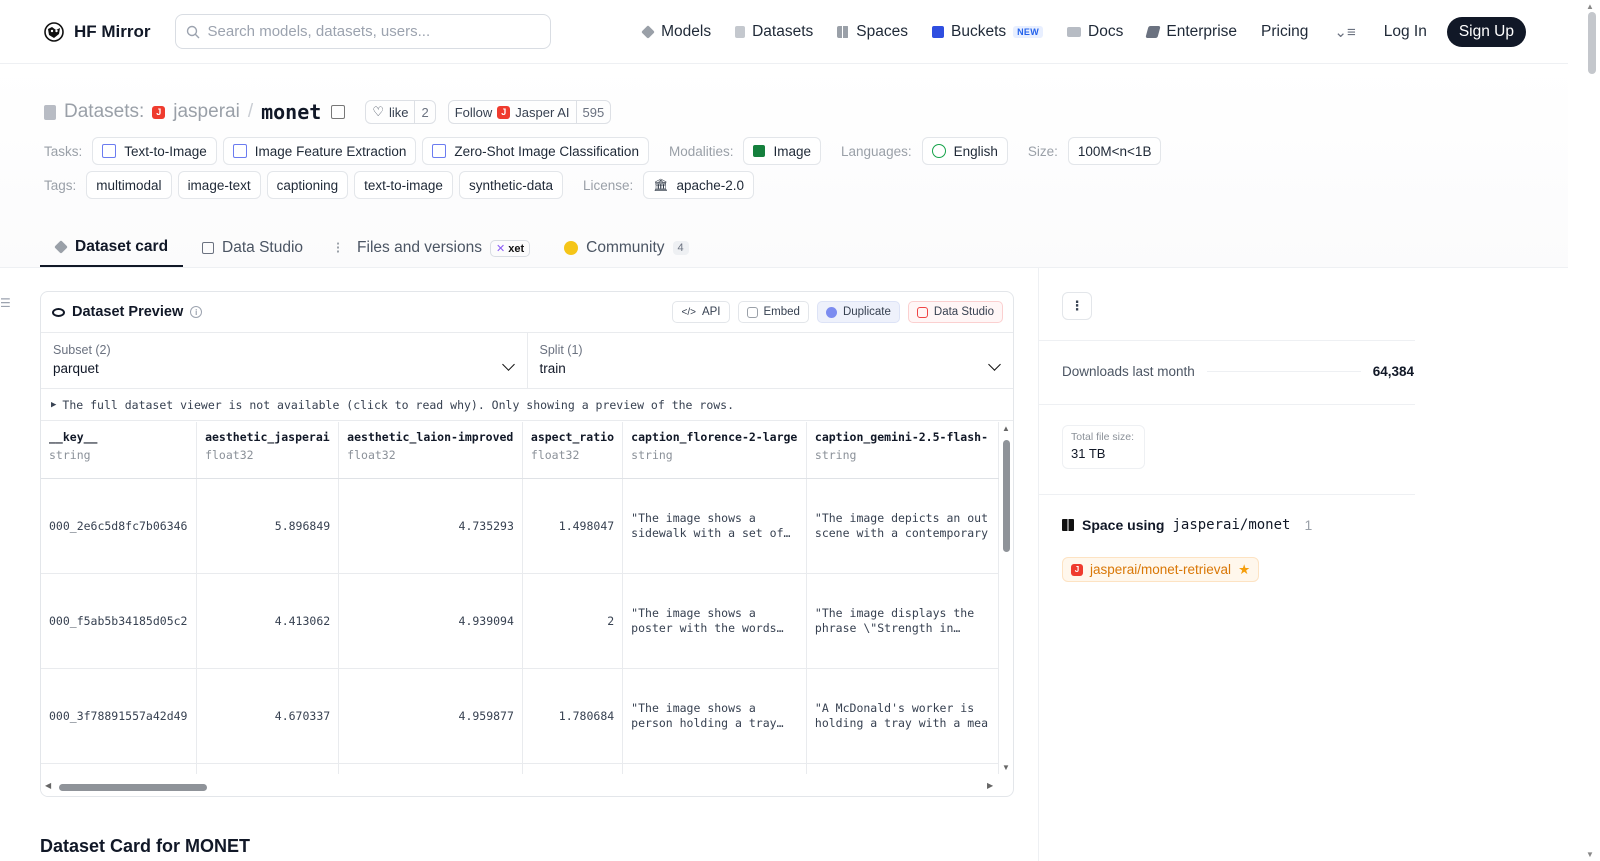 The image size is (1600, 861). Describe the element at coordinates (573, 450) in the screenshot. I see `column-header: aspect_ratio float32` at that location.